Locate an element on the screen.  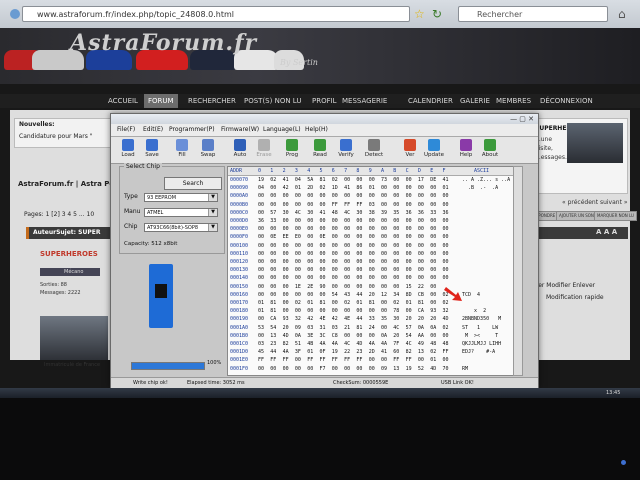
hex-byte: 23 is located at coordinates (273, 344).